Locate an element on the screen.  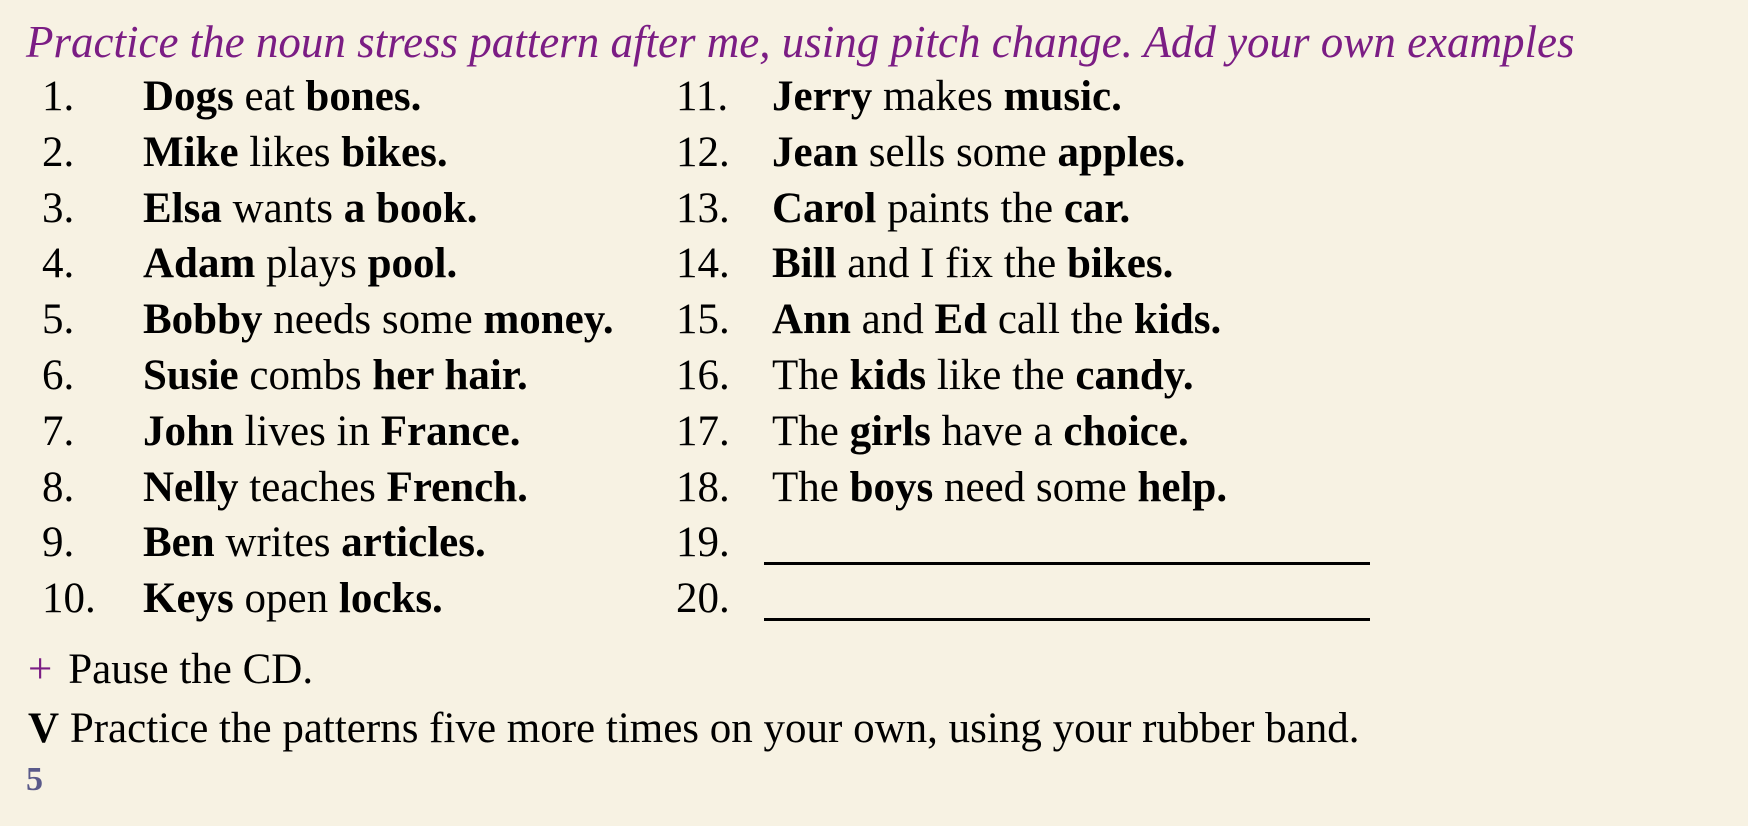
plus-icon: + is located at coordinates (40, 669).